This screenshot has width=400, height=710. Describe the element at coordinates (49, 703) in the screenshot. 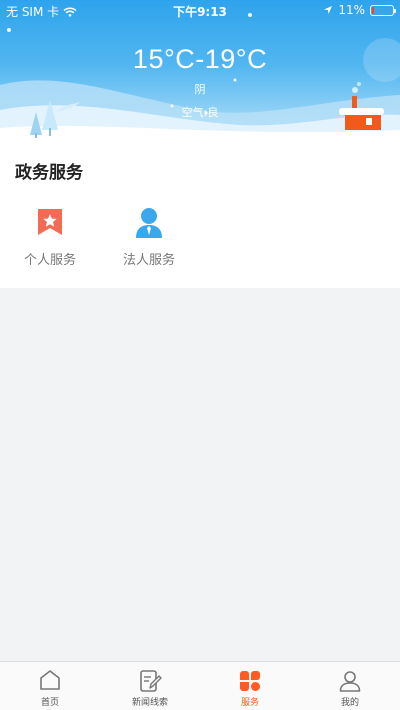

I see `tab-label: 首页` at that location.